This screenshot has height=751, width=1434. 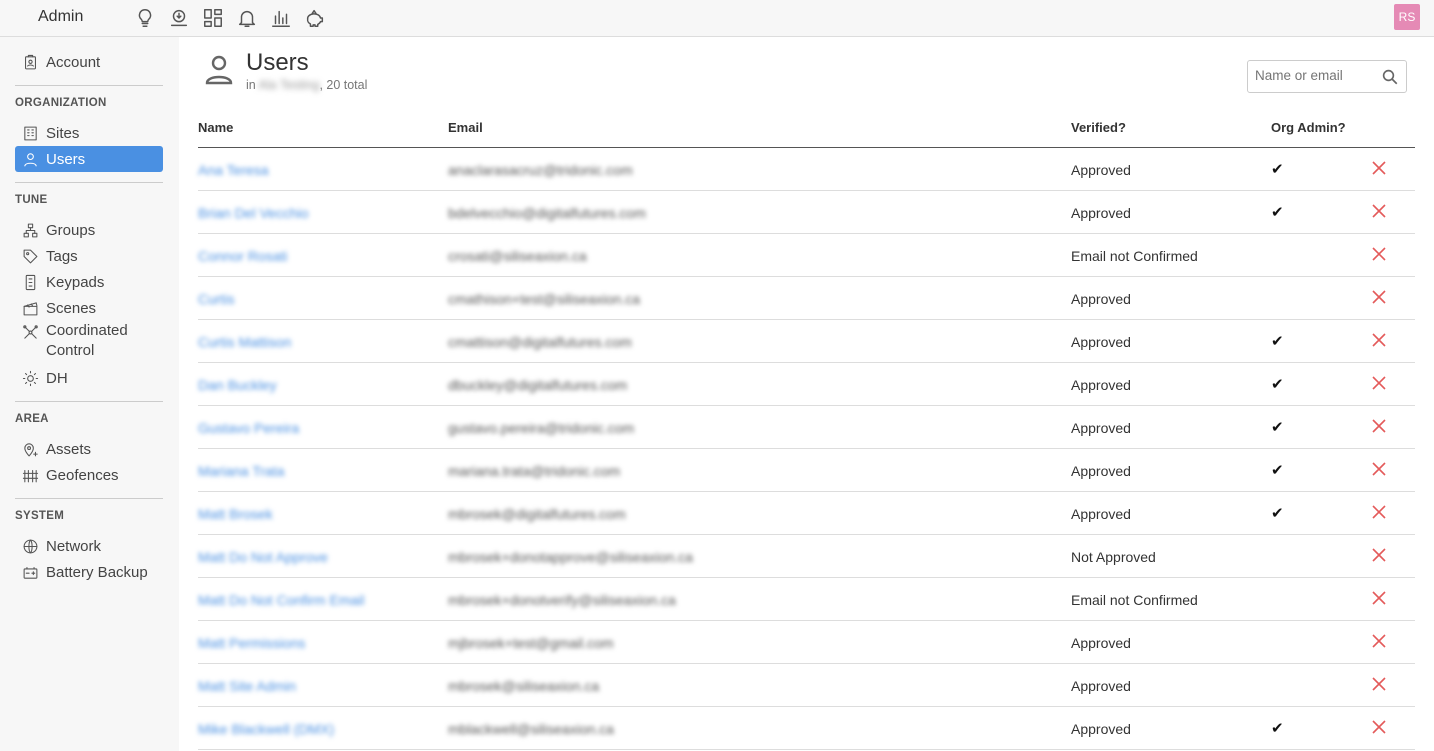 I want to click on verified-status: Email not Confirmed, so click(x=1134, y=256).